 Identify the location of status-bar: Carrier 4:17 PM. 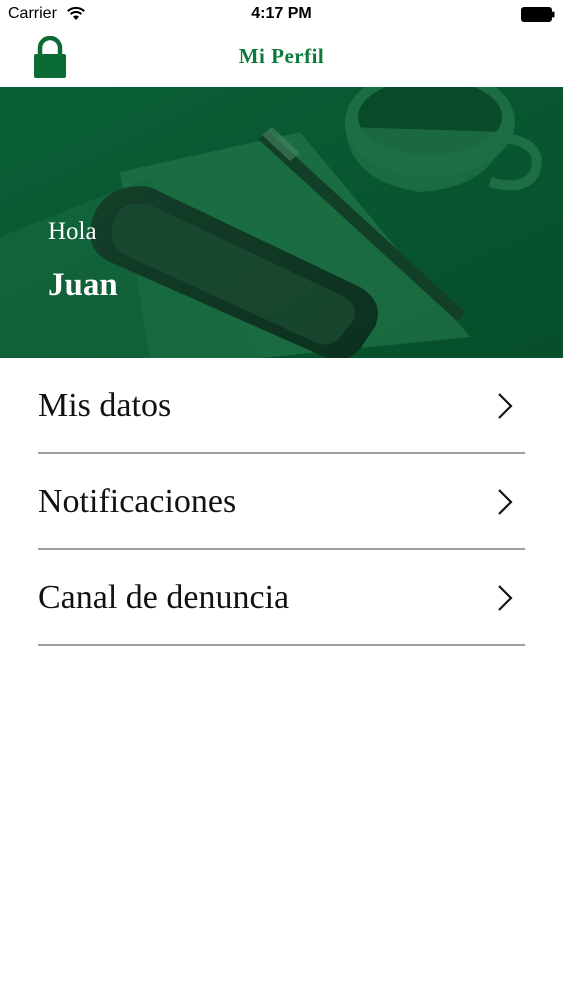
(281, 15).